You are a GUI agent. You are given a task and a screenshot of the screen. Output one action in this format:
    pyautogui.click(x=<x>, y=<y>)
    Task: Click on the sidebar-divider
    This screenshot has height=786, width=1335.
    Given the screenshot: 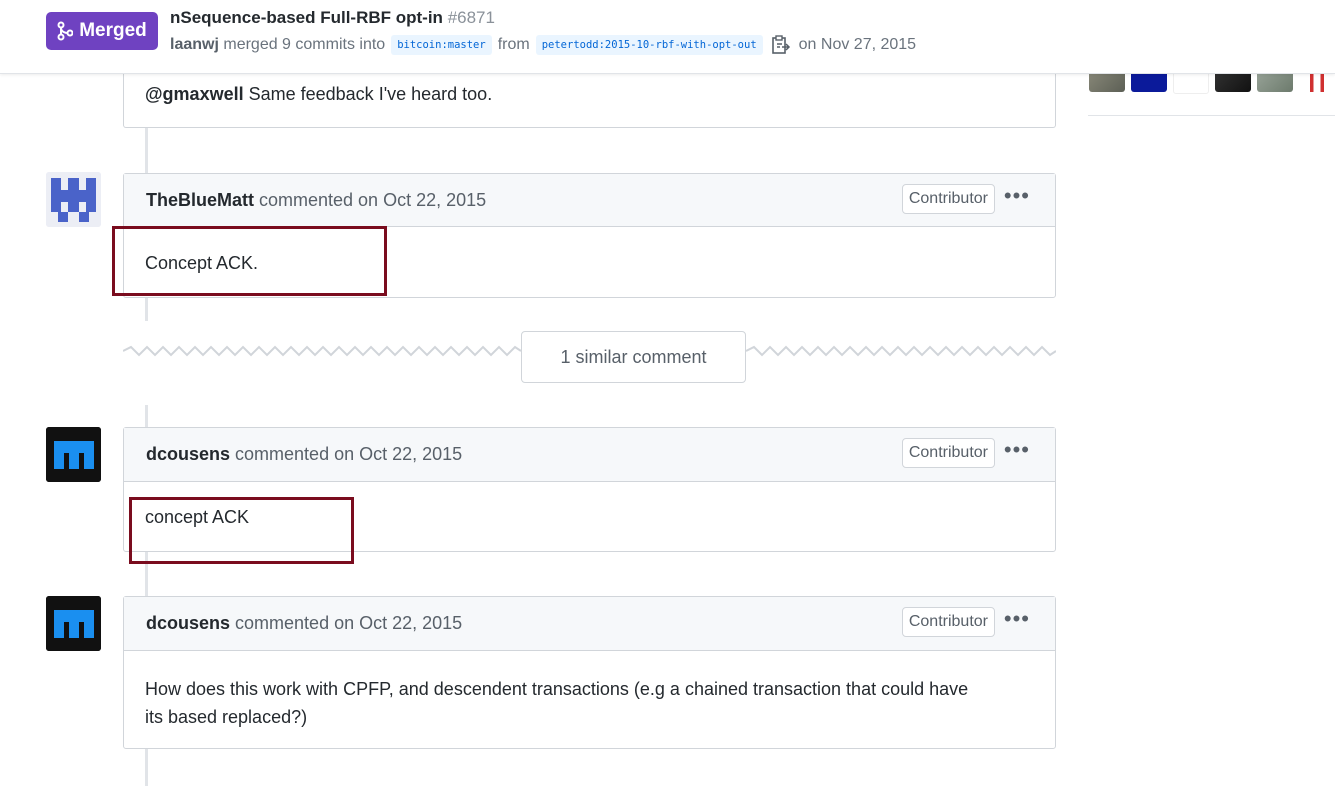 What is the action you would take?
    pyautogui.click(x=1211, y=115)
    